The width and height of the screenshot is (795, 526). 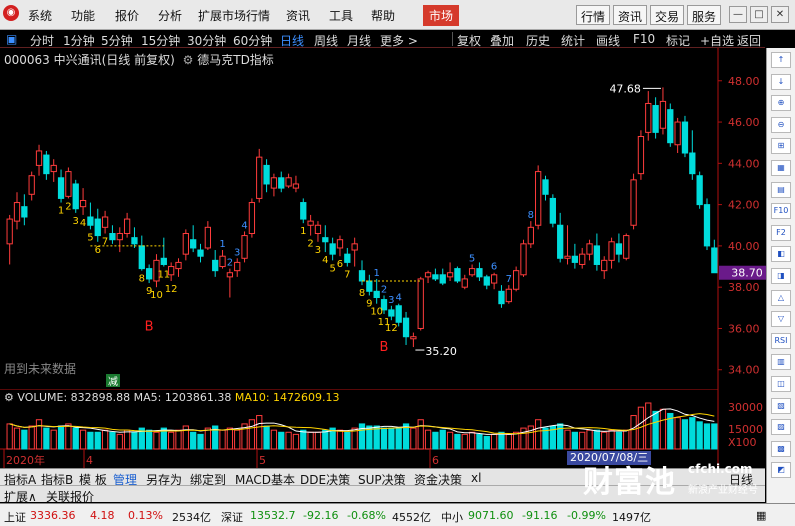 I want to click on f10-button: F10, so click(x=644, y=39).